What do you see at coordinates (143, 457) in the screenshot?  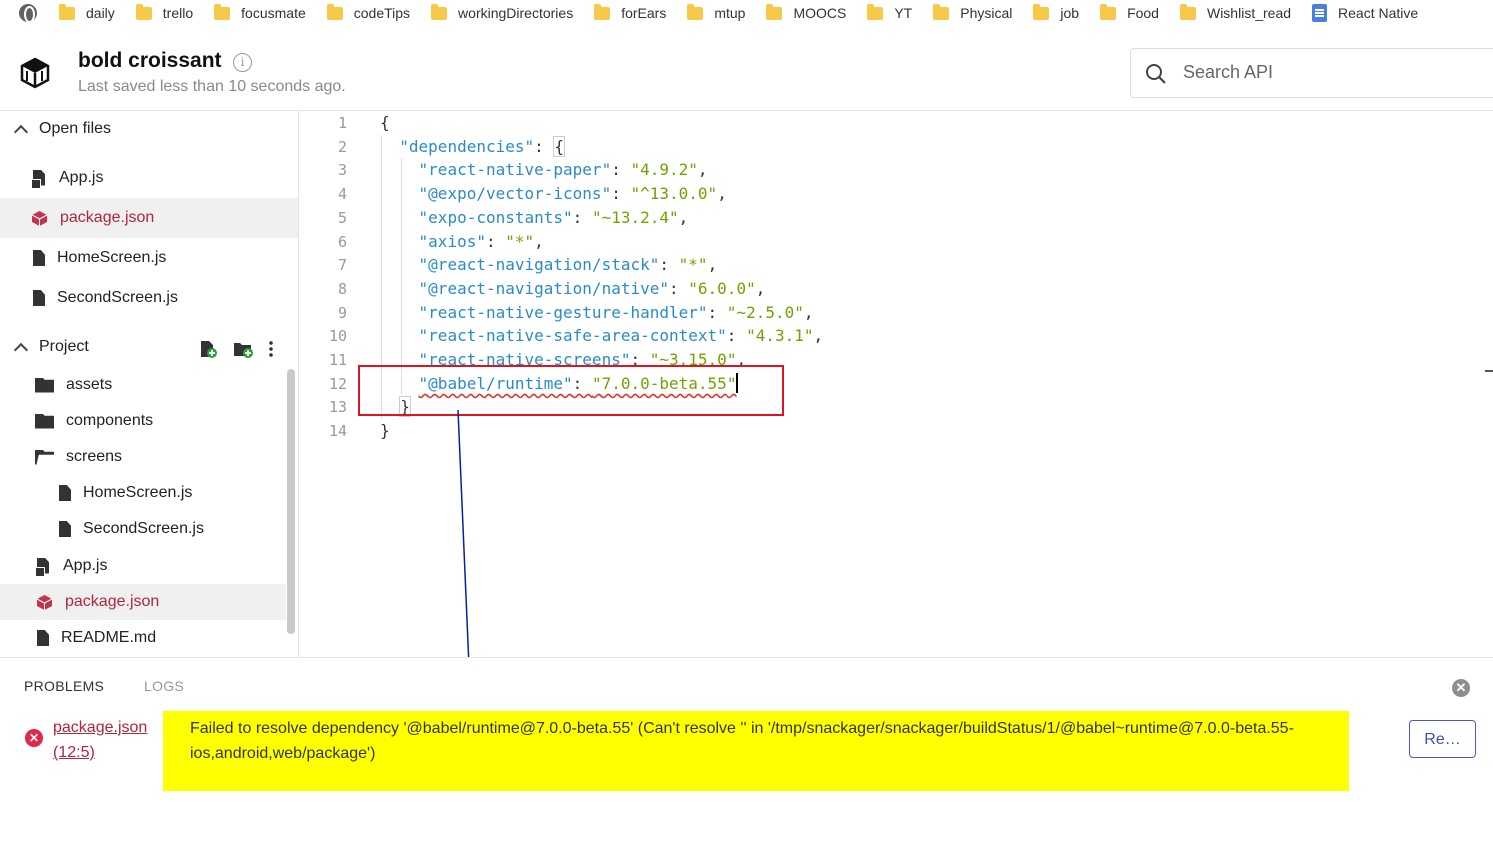 I see `project-folder-screens: screens` at bounding box center [143, 457].